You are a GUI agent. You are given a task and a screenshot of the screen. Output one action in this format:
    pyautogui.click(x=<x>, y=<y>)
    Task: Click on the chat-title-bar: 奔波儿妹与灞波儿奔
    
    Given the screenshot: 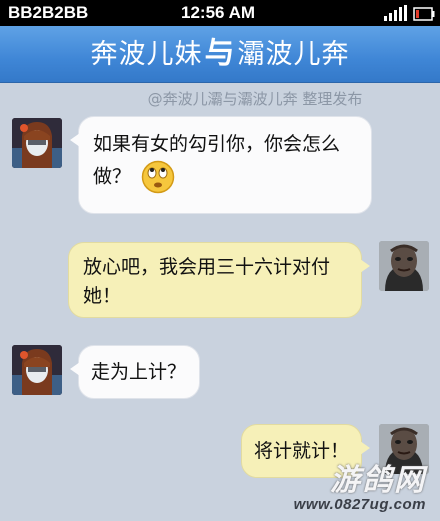 What is the action you would take?
    pyautogui.click(x=220, y=54)
    